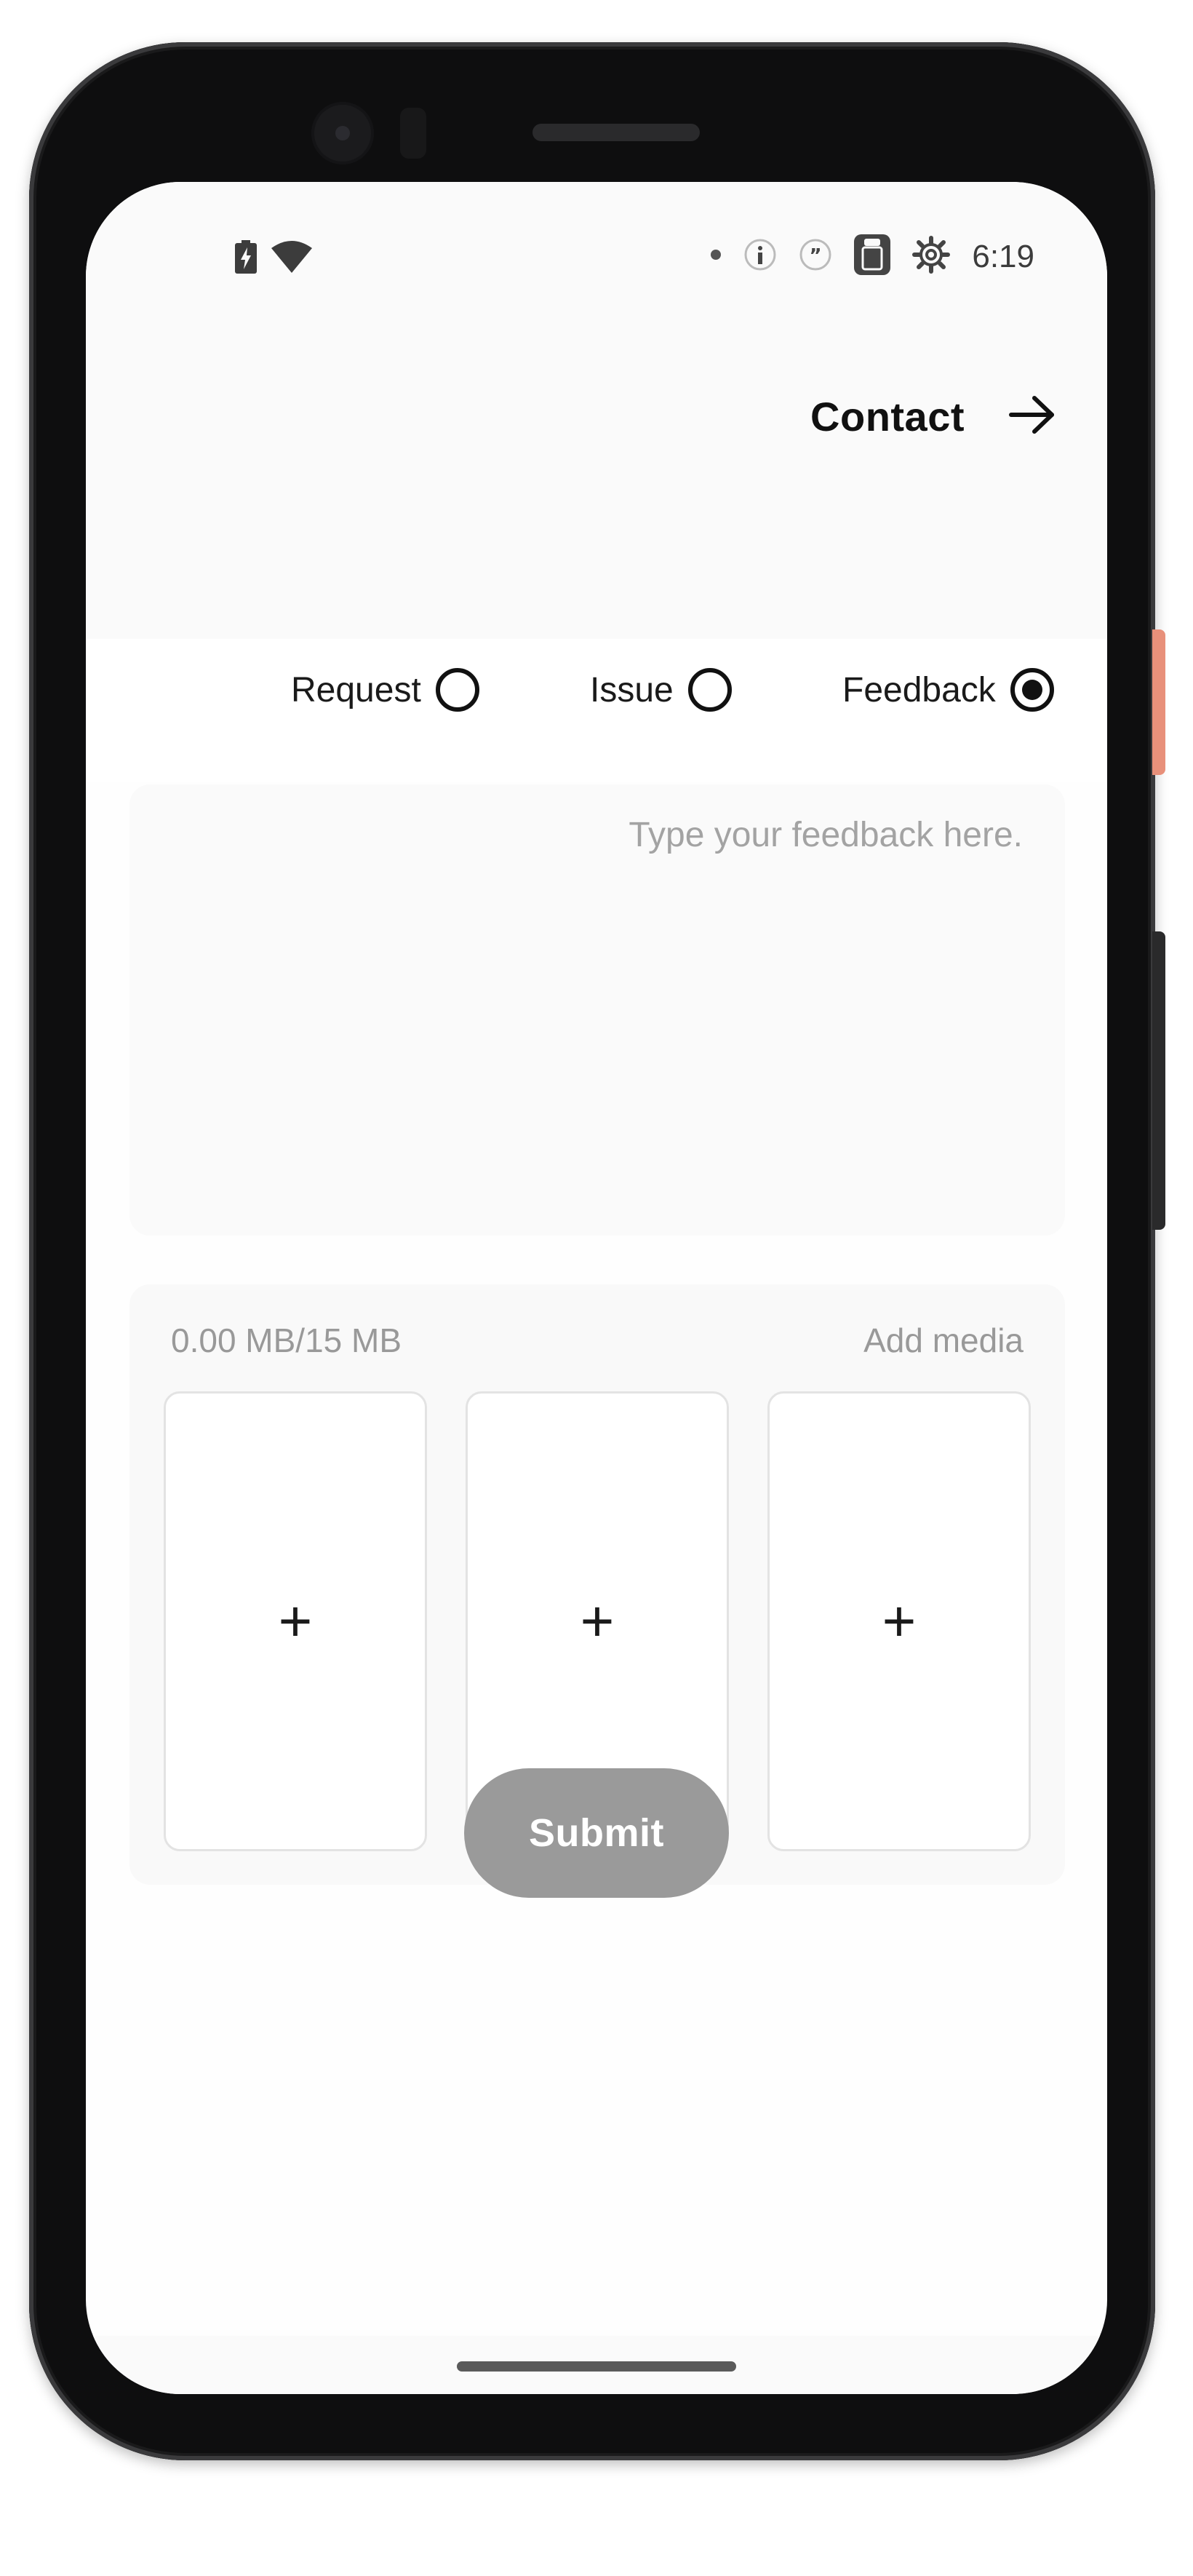 The image size is (1193, 2576). I want to click on media-size-label: 0.00 MB/15 MB, so click(286, 1340).